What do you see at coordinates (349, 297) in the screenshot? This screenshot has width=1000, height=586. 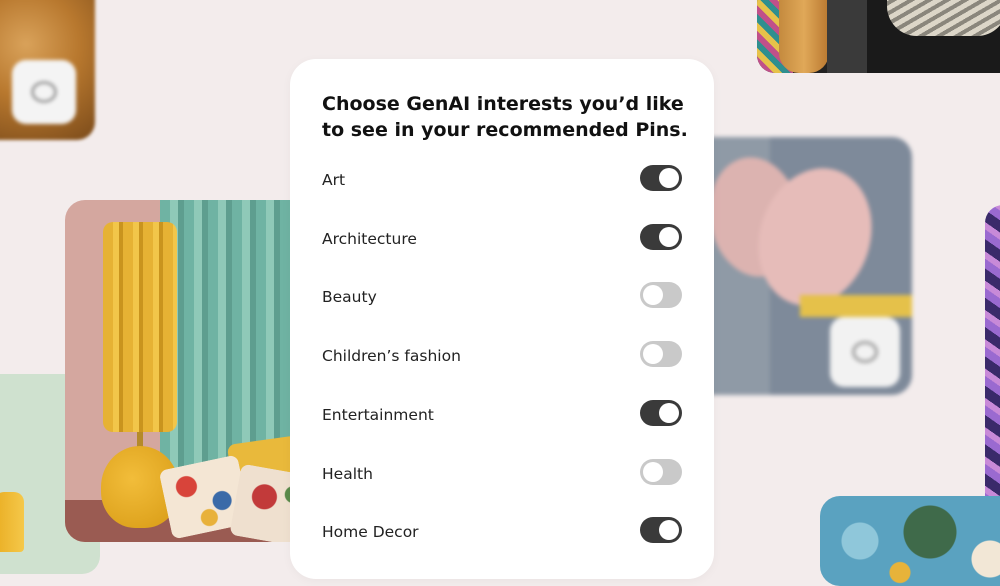 I see `interest-label: Beauty` at bounding box center [349, 297].